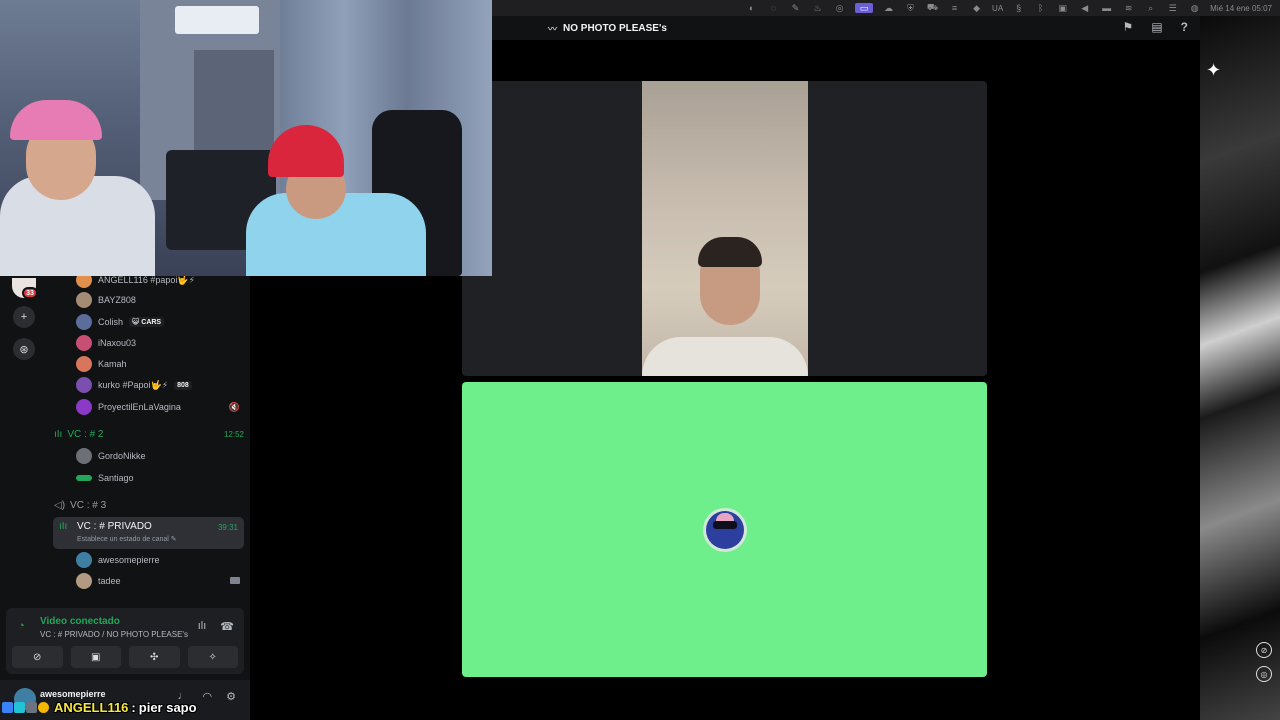 Image resolution: width=1280 pixels, height=720 pixels. I want to click on menubar-clock: Mié 14 ene 05:07, so click(1241, 8).